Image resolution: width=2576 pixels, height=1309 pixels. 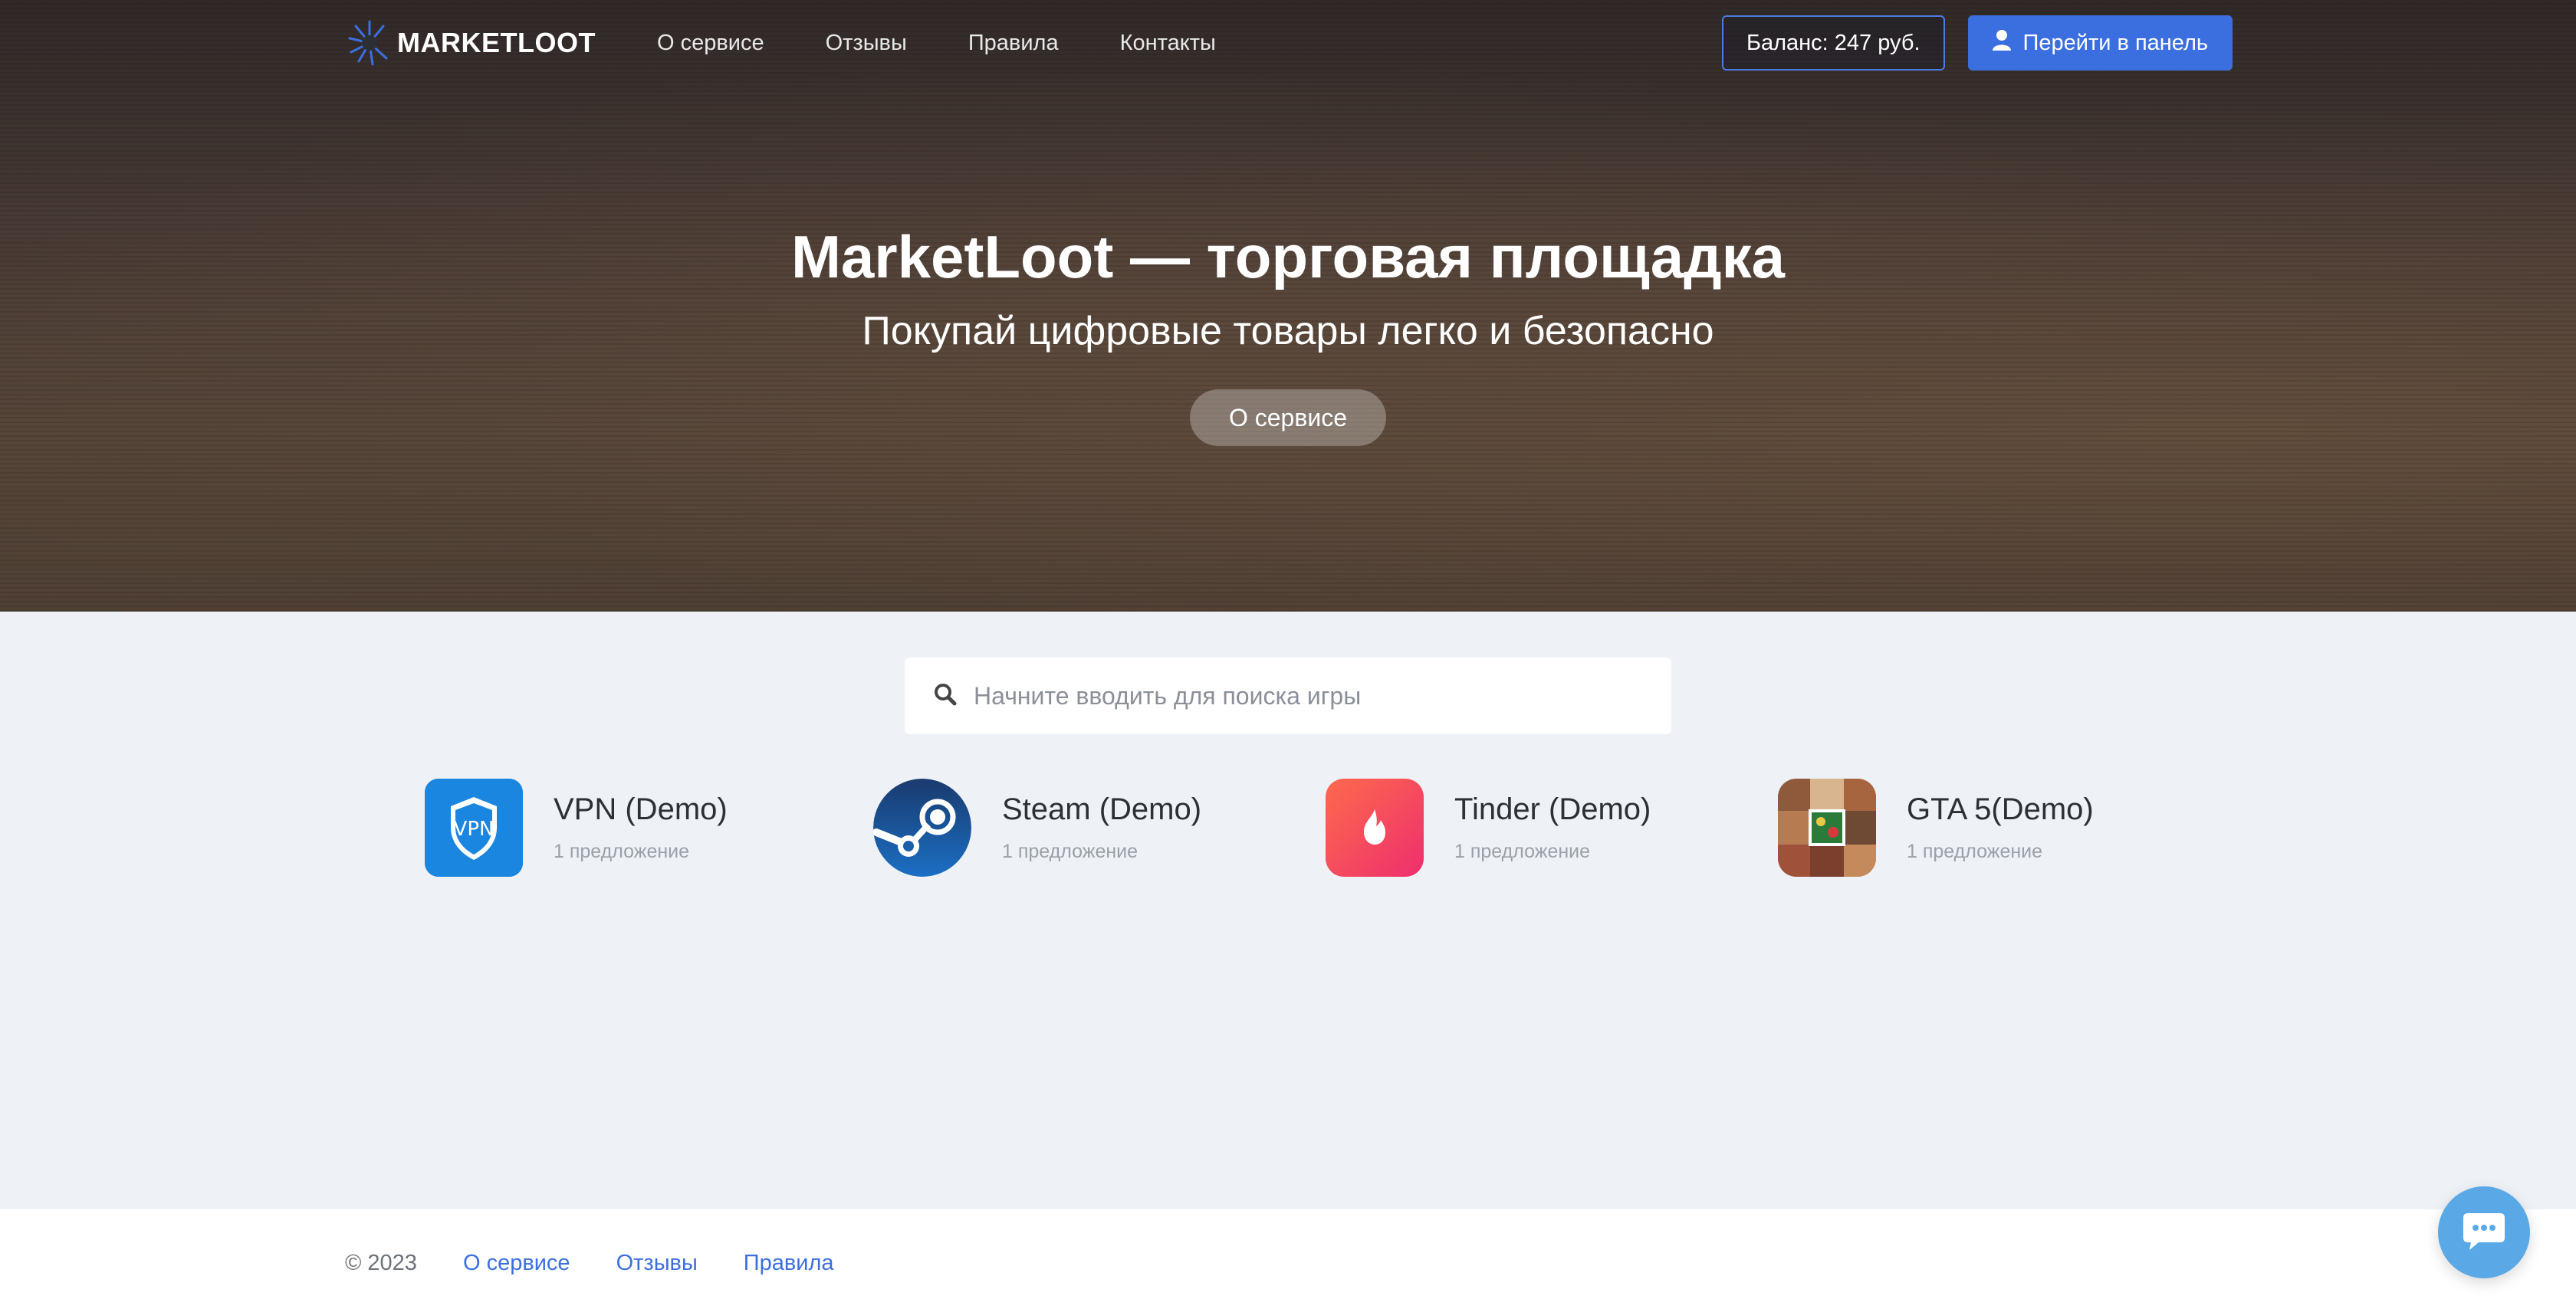 I want to click on footer-link-rules: Правила, so click(x=789, y=1263).